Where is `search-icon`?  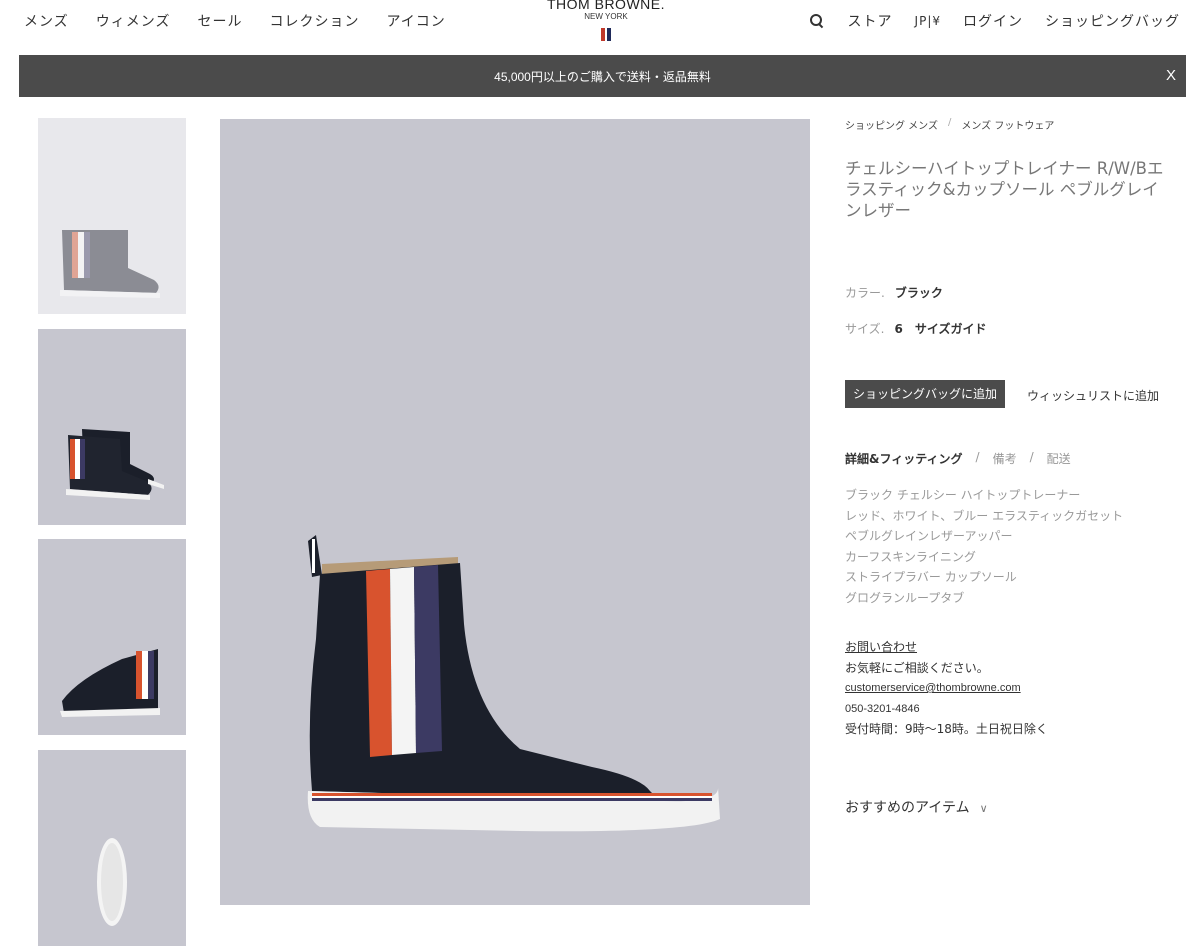
search-icon is located at coordinates (816, 21).